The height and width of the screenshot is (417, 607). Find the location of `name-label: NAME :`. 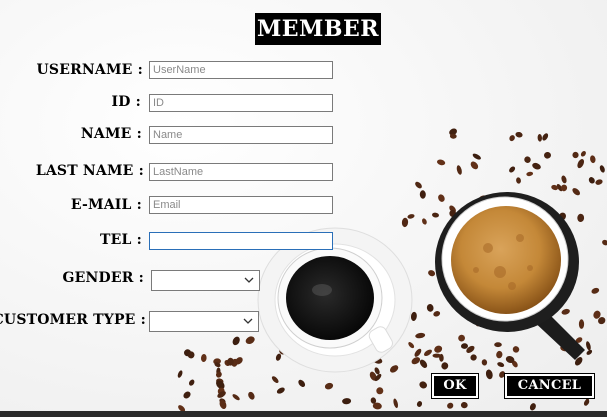

name-label: NAME : is located at coordinates (111, 134).